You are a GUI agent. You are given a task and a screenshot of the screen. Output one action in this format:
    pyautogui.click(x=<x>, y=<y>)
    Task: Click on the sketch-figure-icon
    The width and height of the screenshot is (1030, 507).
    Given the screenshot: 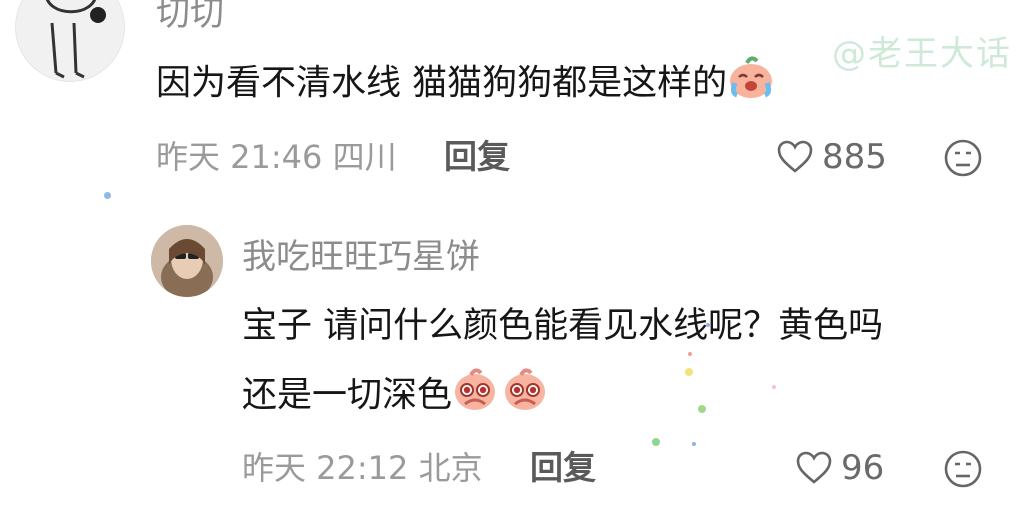 What is the action you would take?
    pyautogui.click(x=75, y=39)
    